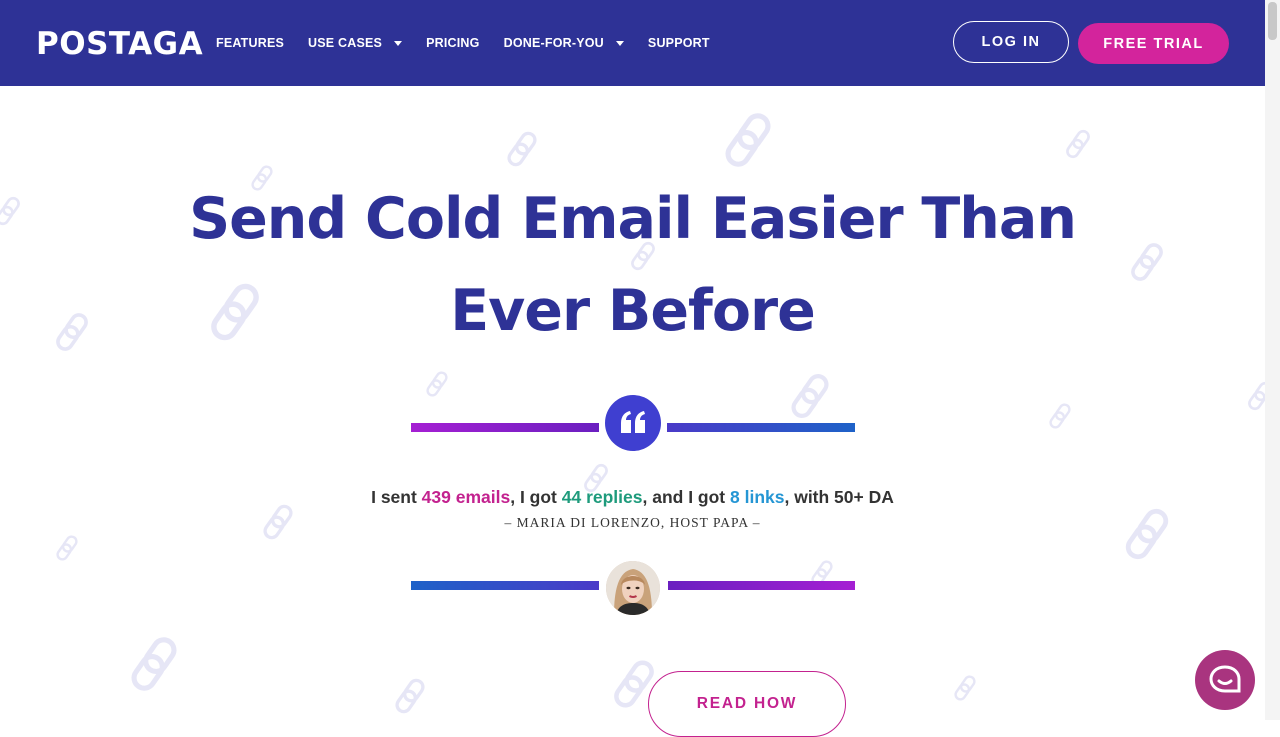 Image resolution: width=1280 pixels, height=737 pixels. What do you see at coordinates (553, 43) in the screenshot?
I see `nav-done-for-you-label: DONE-FOR-YOU` at bounding box center [553, 43].